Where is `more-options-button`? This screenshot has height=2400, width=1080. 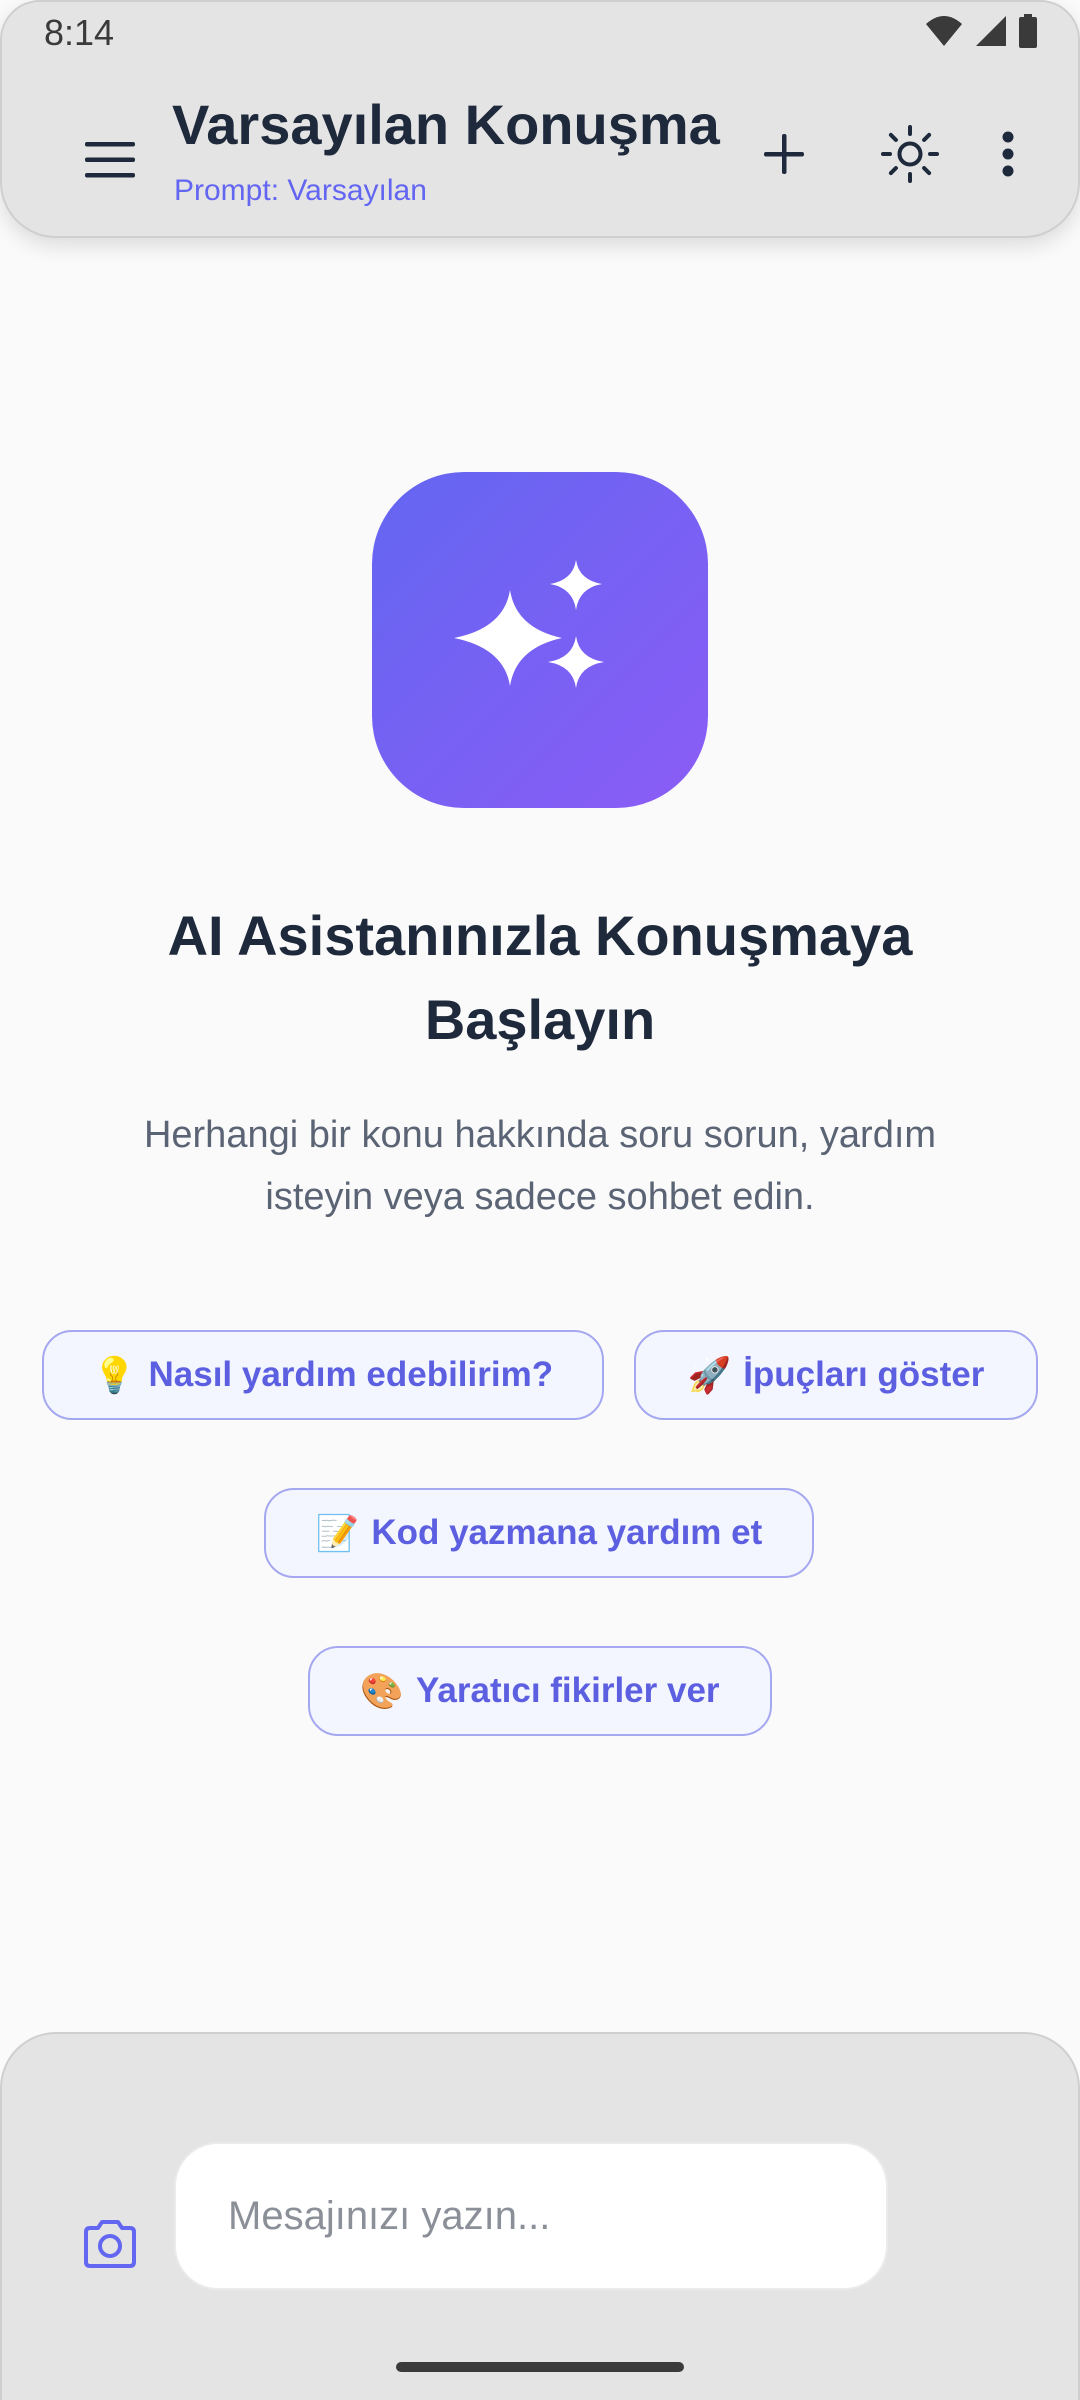 more-options-button is located at coordinates (1008, 154).